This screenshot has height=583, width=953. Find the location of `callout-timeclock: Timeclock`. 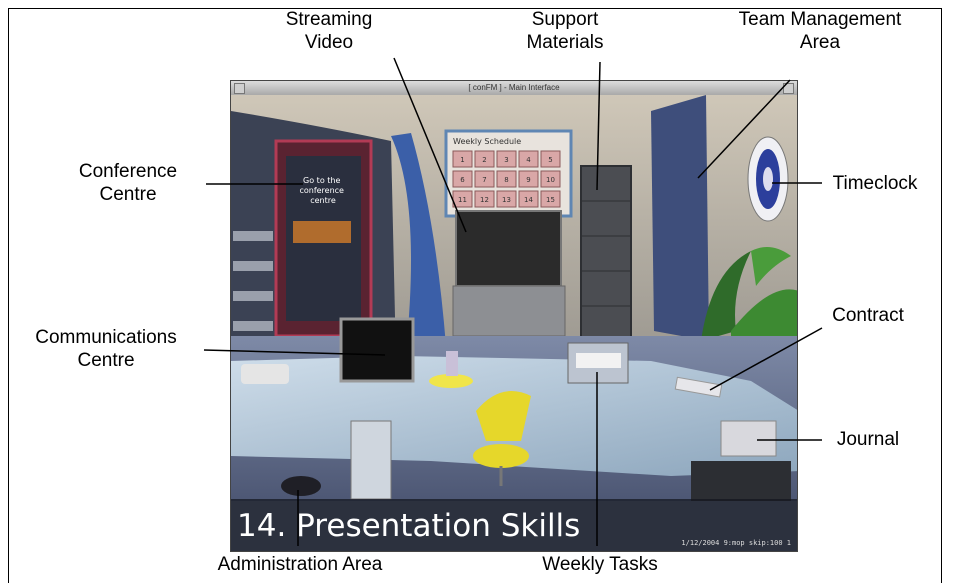

callout-timeclock: Timeclock is located at coordinates (875, 183).